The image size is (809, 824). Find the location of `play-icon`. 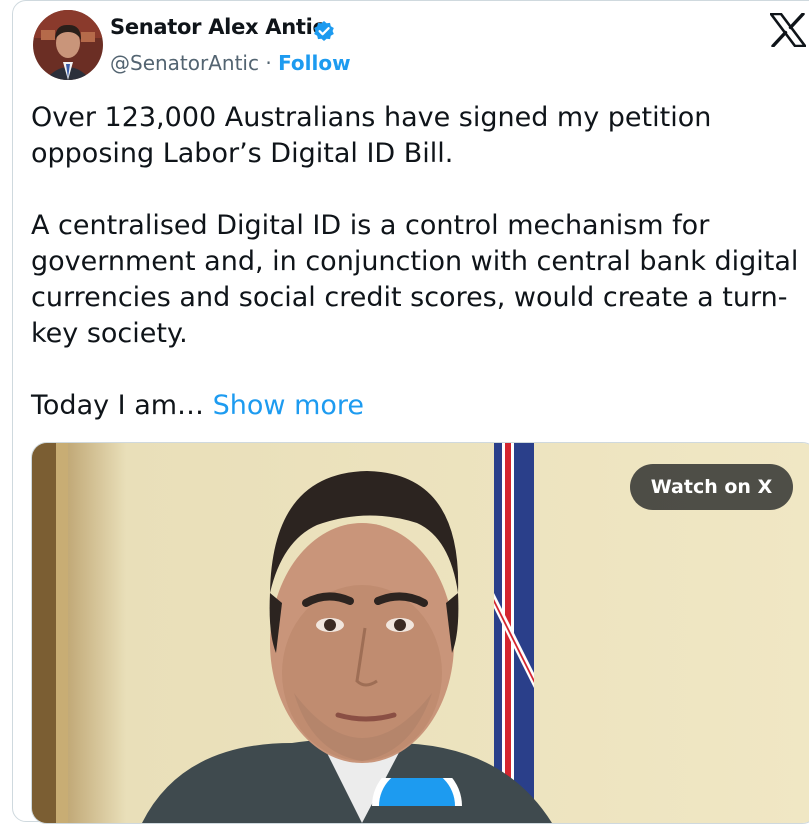

play-icon is located at coordinates (417, 792).